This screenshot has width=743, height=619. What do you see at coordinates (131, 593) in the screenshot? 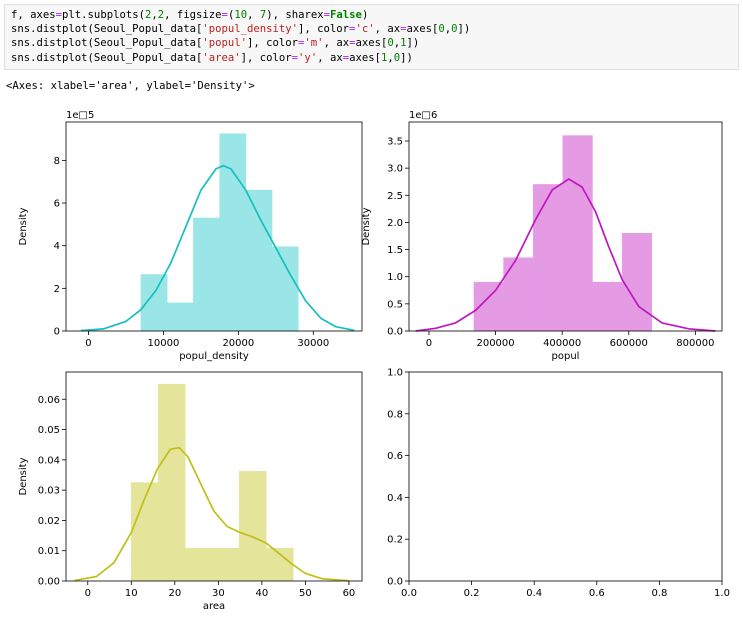
I see `x-tick-label: 10` at bounding box center [131, 593].